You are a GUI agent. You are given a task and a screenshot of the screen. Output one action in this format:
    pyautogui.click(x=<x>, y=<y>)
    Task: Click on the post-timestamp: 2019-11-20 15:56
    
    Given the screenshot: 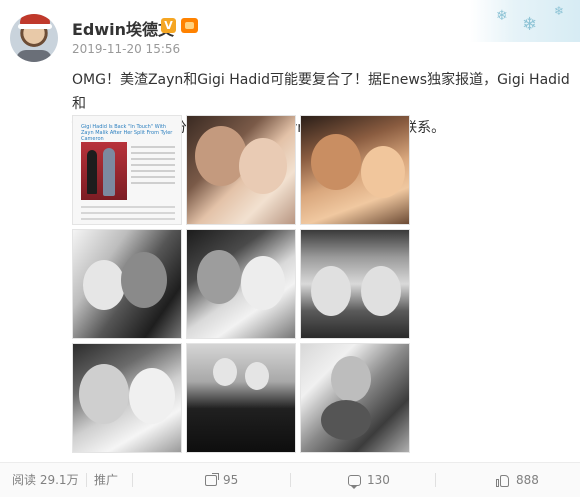 What is the action you would take?
    pyautogui.click(x=126, y=49)
    